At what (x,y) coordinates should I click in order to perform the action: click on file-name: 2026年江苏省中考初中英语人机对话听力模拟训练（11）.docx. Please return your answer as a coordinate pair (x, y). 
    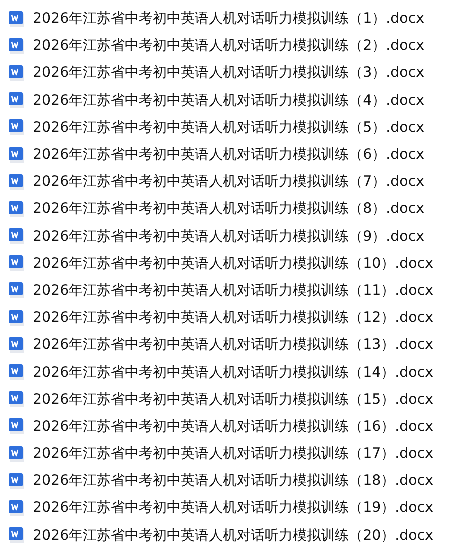
    Looking at the image, I should click on (233, 290).